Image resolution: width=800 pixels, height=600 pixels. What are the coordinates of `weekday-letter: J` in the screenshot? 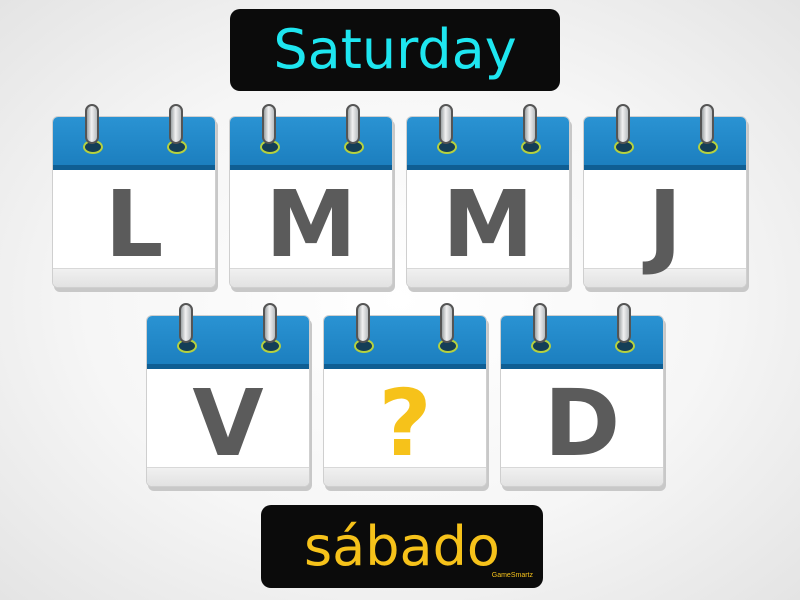 It's located at (665, 224).